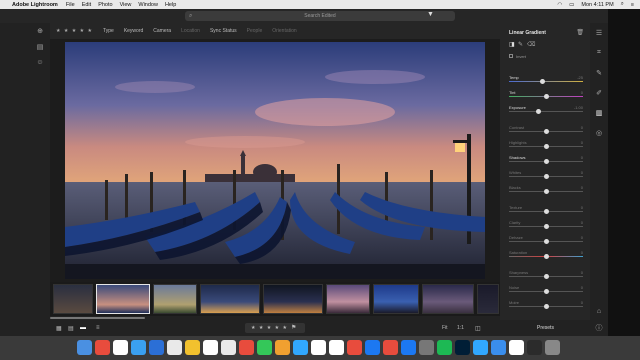 The width and height of the screenshot is (640, 360). What do you see at coordinates (512, 44) in the screenshot?
I see `mask-add-icon: ◨` at bounding box center [512, 44].